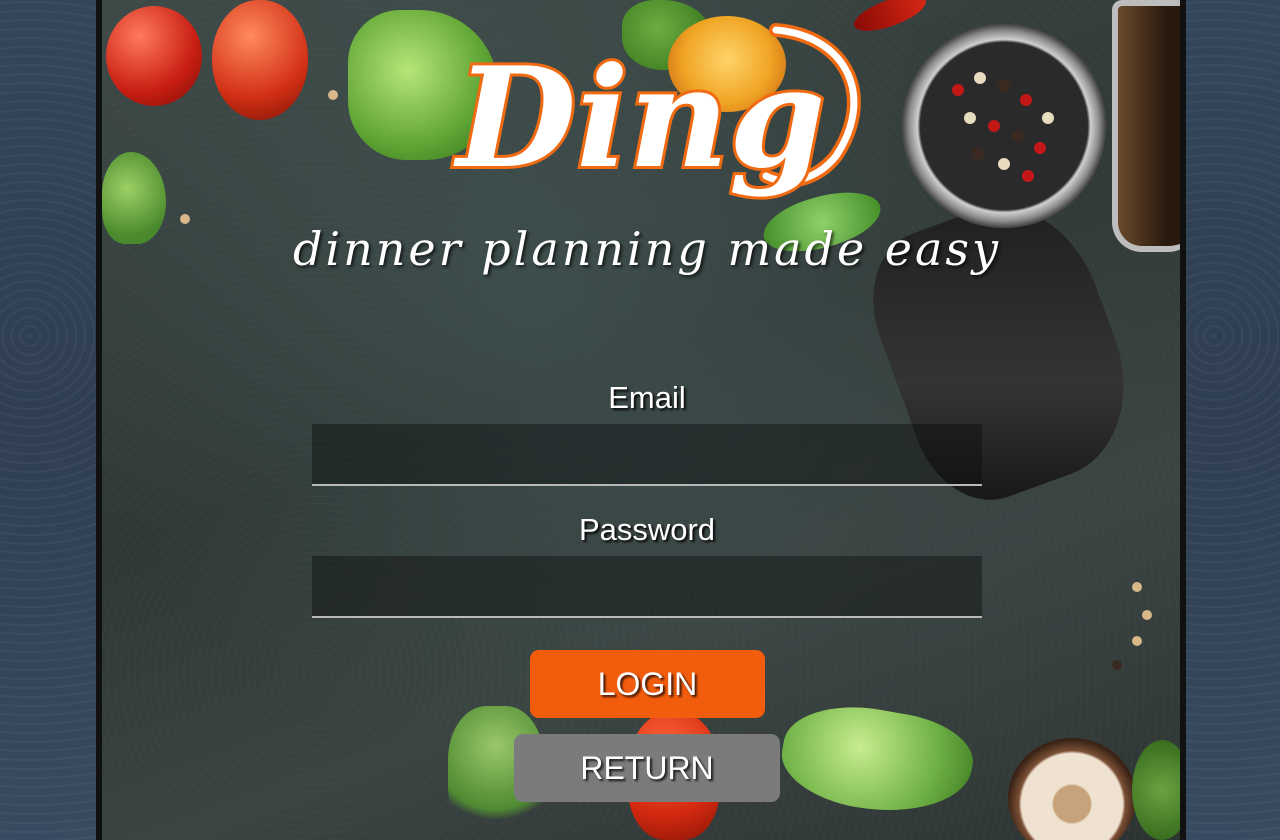  What do you see at coordinates (1156, 790) in the screenshot?
I see `basil-decoration` at bounding box center [1156, 790].